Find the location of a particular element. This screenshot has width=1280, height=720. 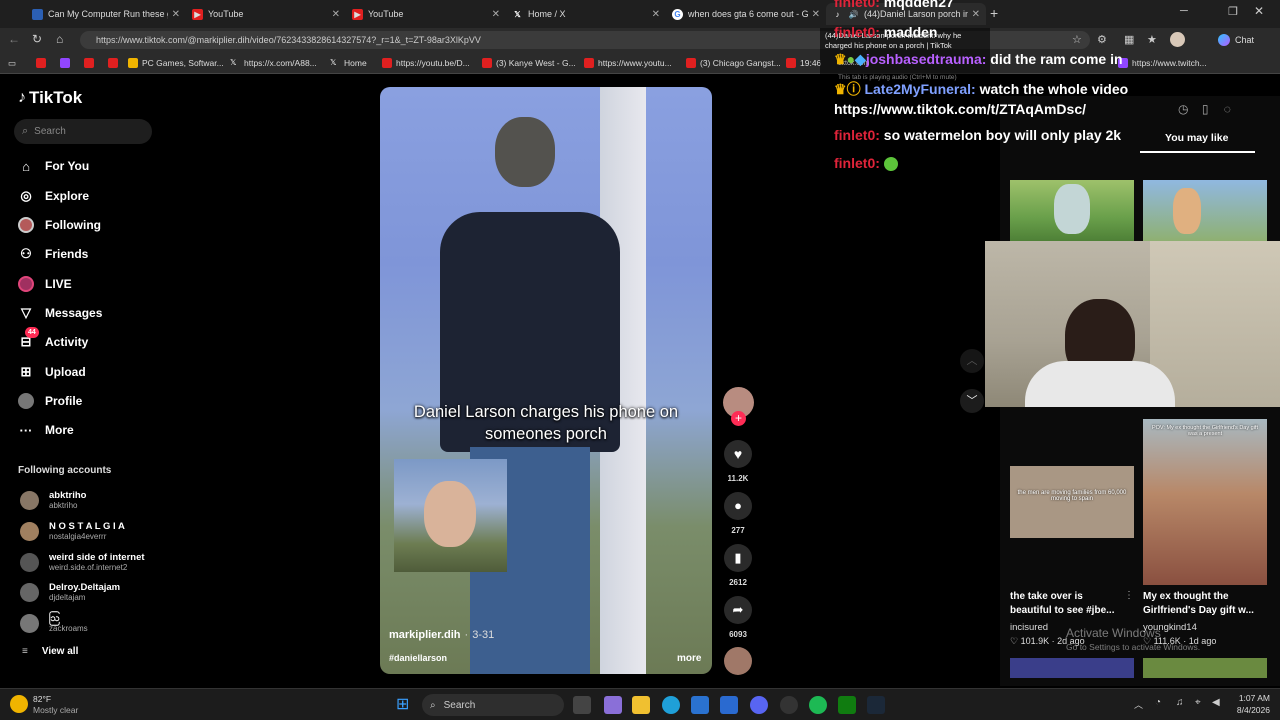

spotify-icon is located at coordinates (818, 705).